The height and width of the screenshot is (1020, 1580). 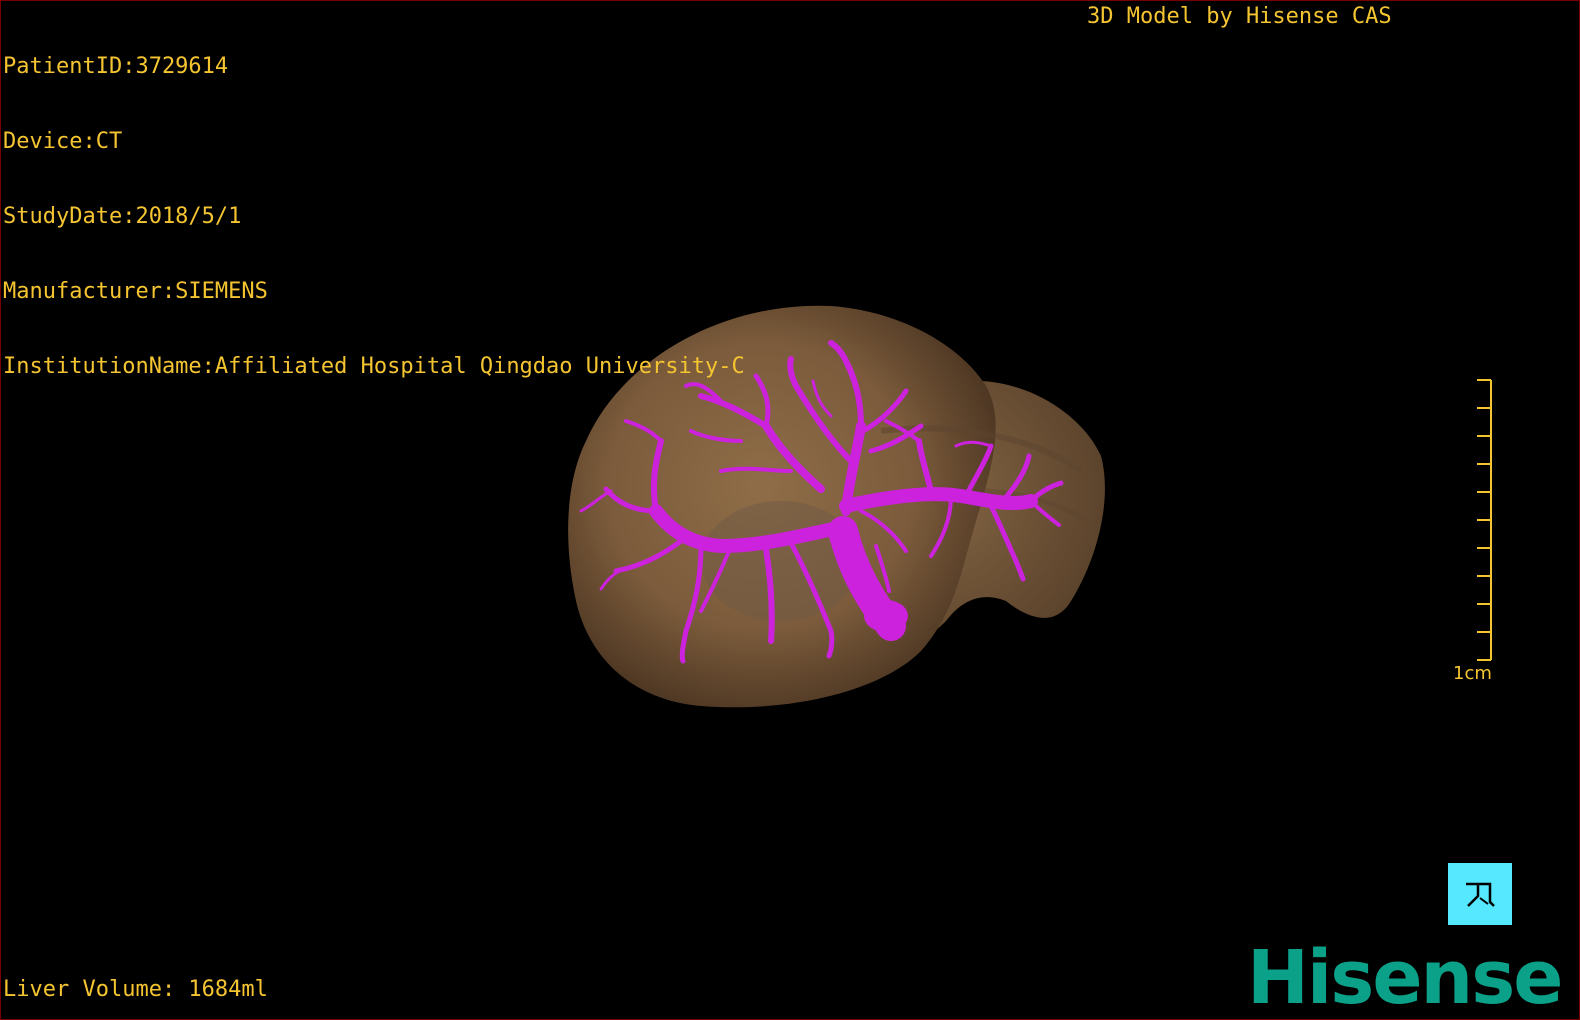 I want to click on model-brand-label: 3D Model by Hisense CAS, so click(x=1239, y=16).